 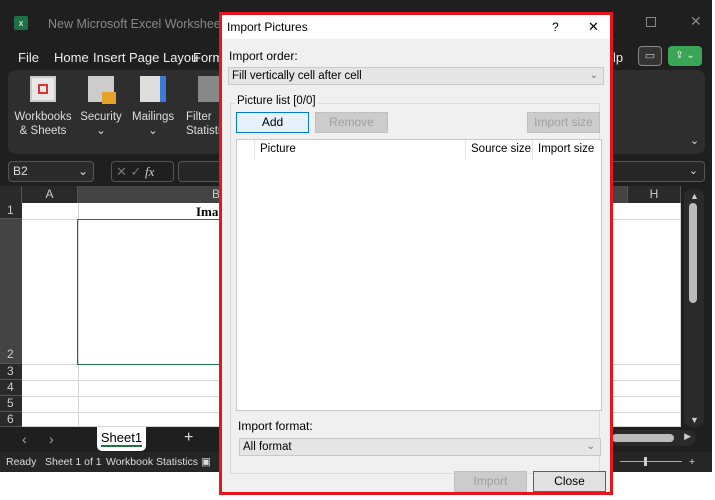 I want to click on tab-help: lp, so click(x=618, y=57).